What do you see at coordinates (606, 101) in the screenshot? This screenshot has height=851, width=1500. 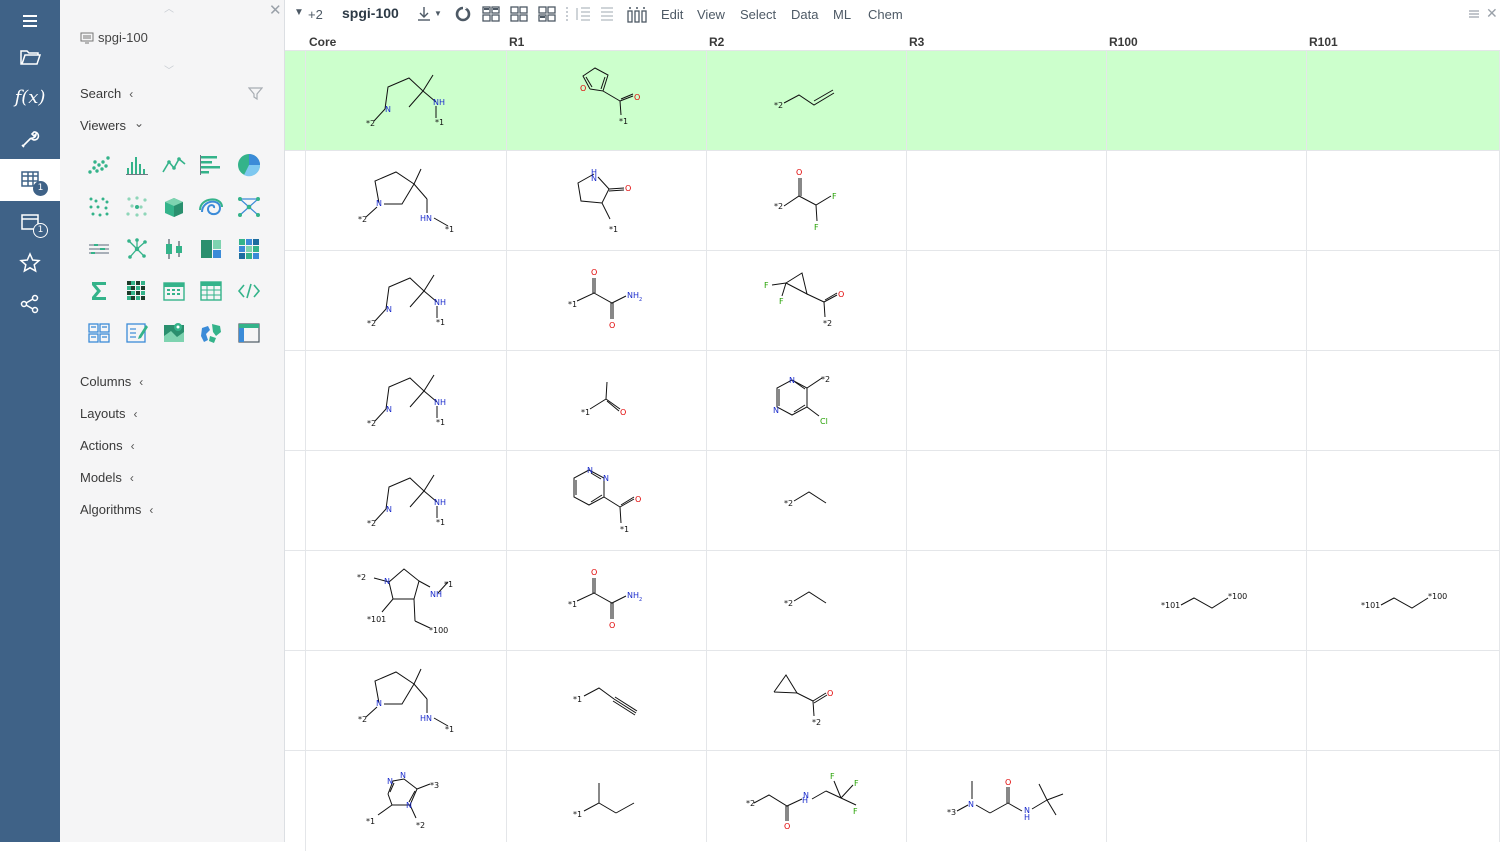 I see `cell-r1: O O *1` at bounding box center [606, 101].